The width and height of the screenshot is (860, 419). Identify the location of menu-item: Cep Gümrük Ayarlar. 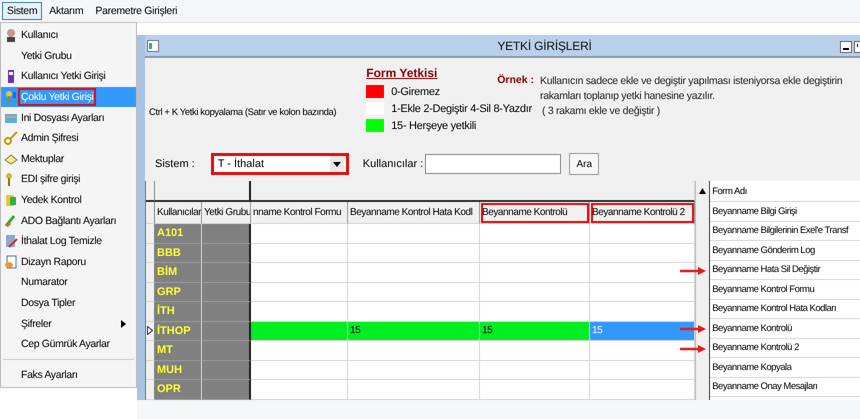
(68, 344).